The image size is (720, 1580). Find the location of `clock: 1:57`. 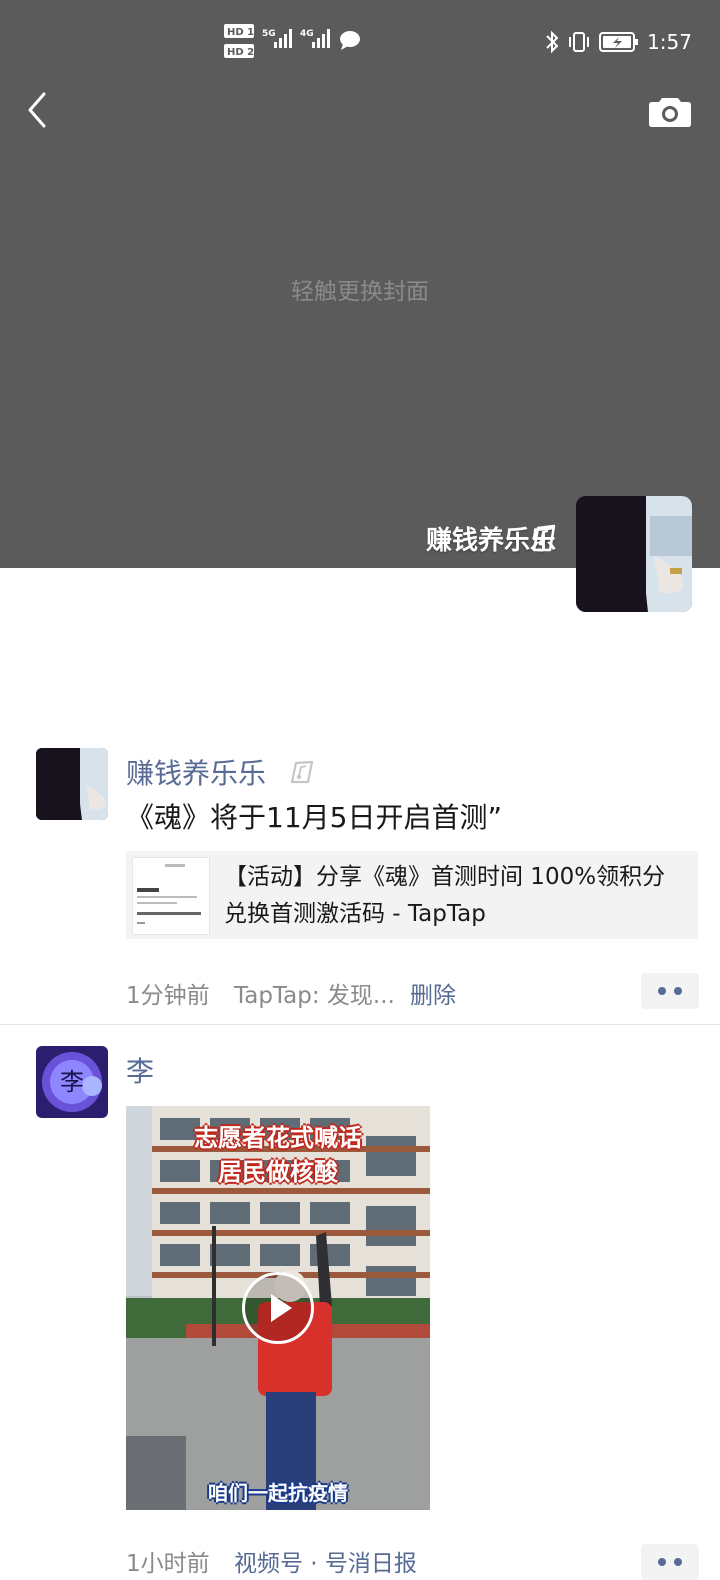

clock: 1:57 is located at coordinates (669, 42).